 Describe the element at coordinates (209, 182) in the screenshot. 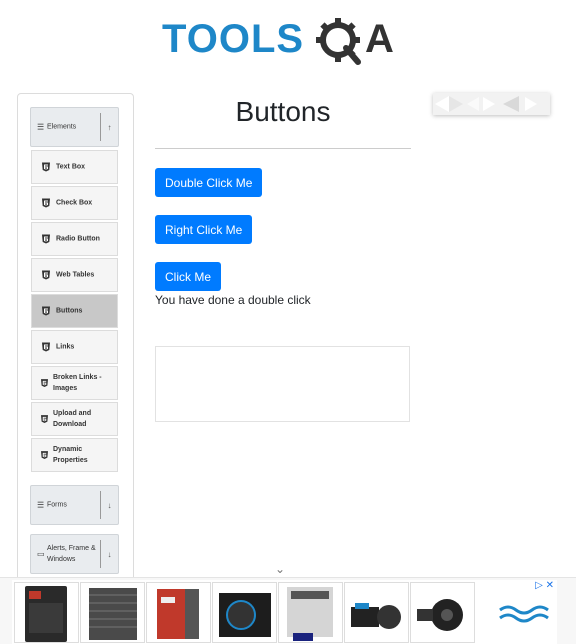

I see `double-click-button: Double Click Me` at that location.